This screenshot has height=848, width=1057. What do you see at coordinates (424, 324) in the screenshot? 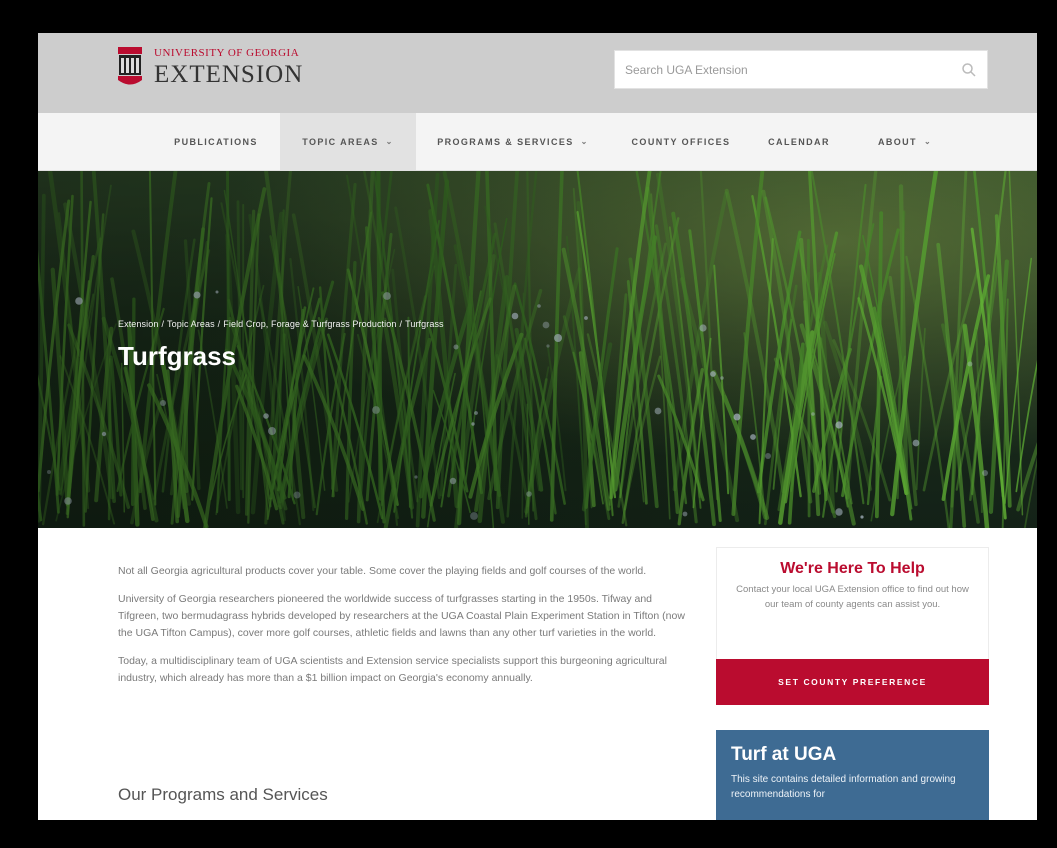
I see `breadcrumb-current: Turfgrass` at bounding box center [424, 324].